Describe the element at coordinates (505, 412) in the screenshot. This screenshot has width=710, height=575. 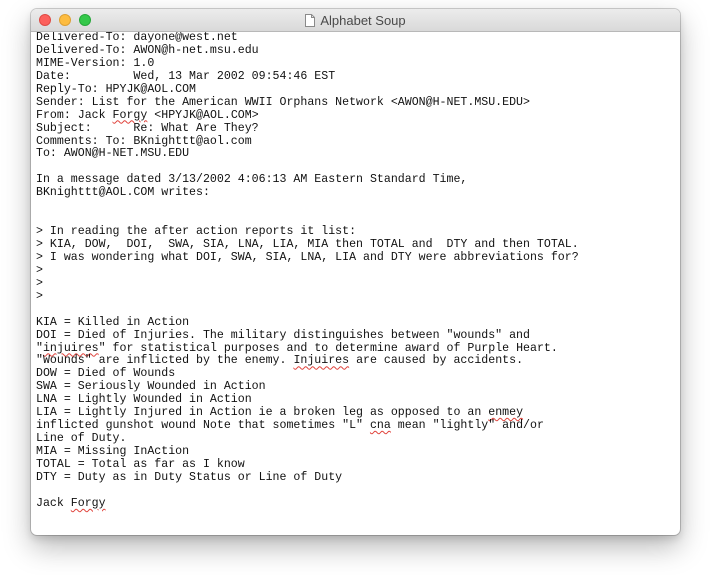
I see `misspelled-word: enmey` at that location.